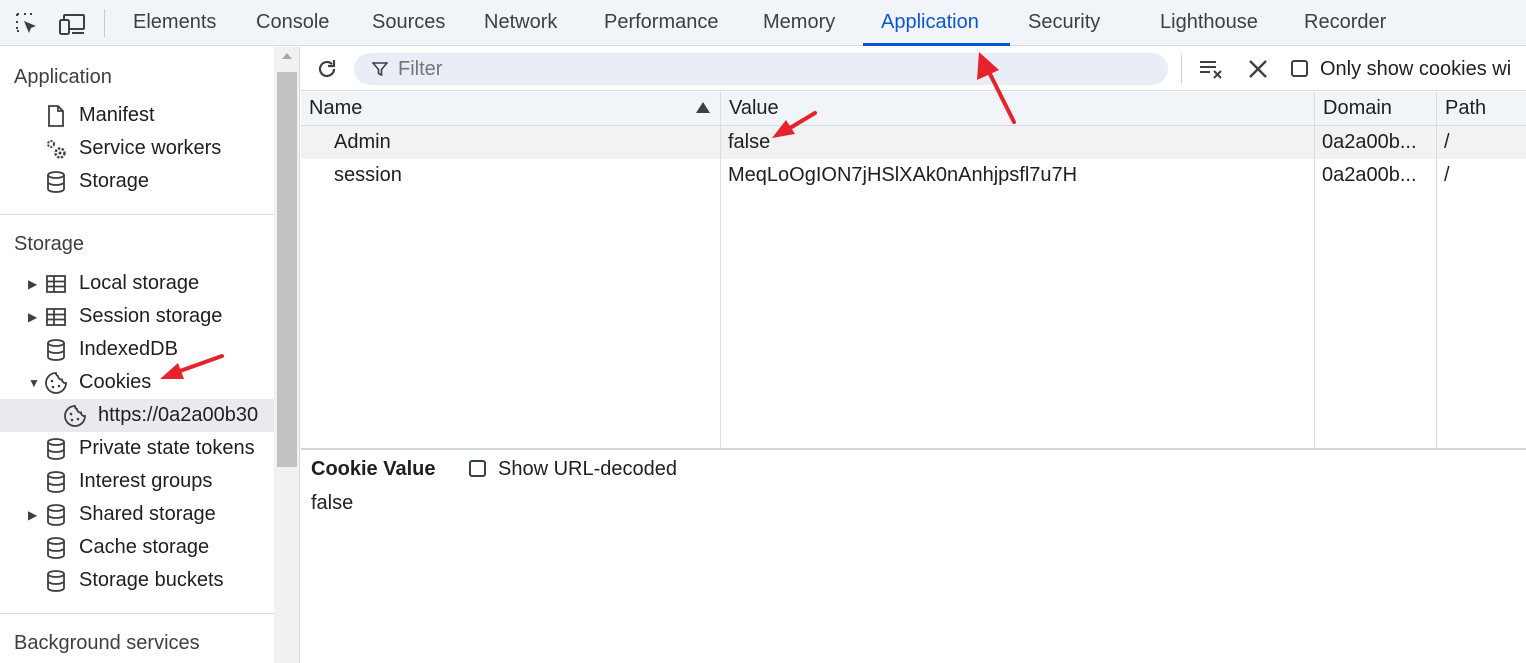 This screenshot has width=1526, height=663. I want to click on show-url-decoded-checkbox, so click(477, 468).